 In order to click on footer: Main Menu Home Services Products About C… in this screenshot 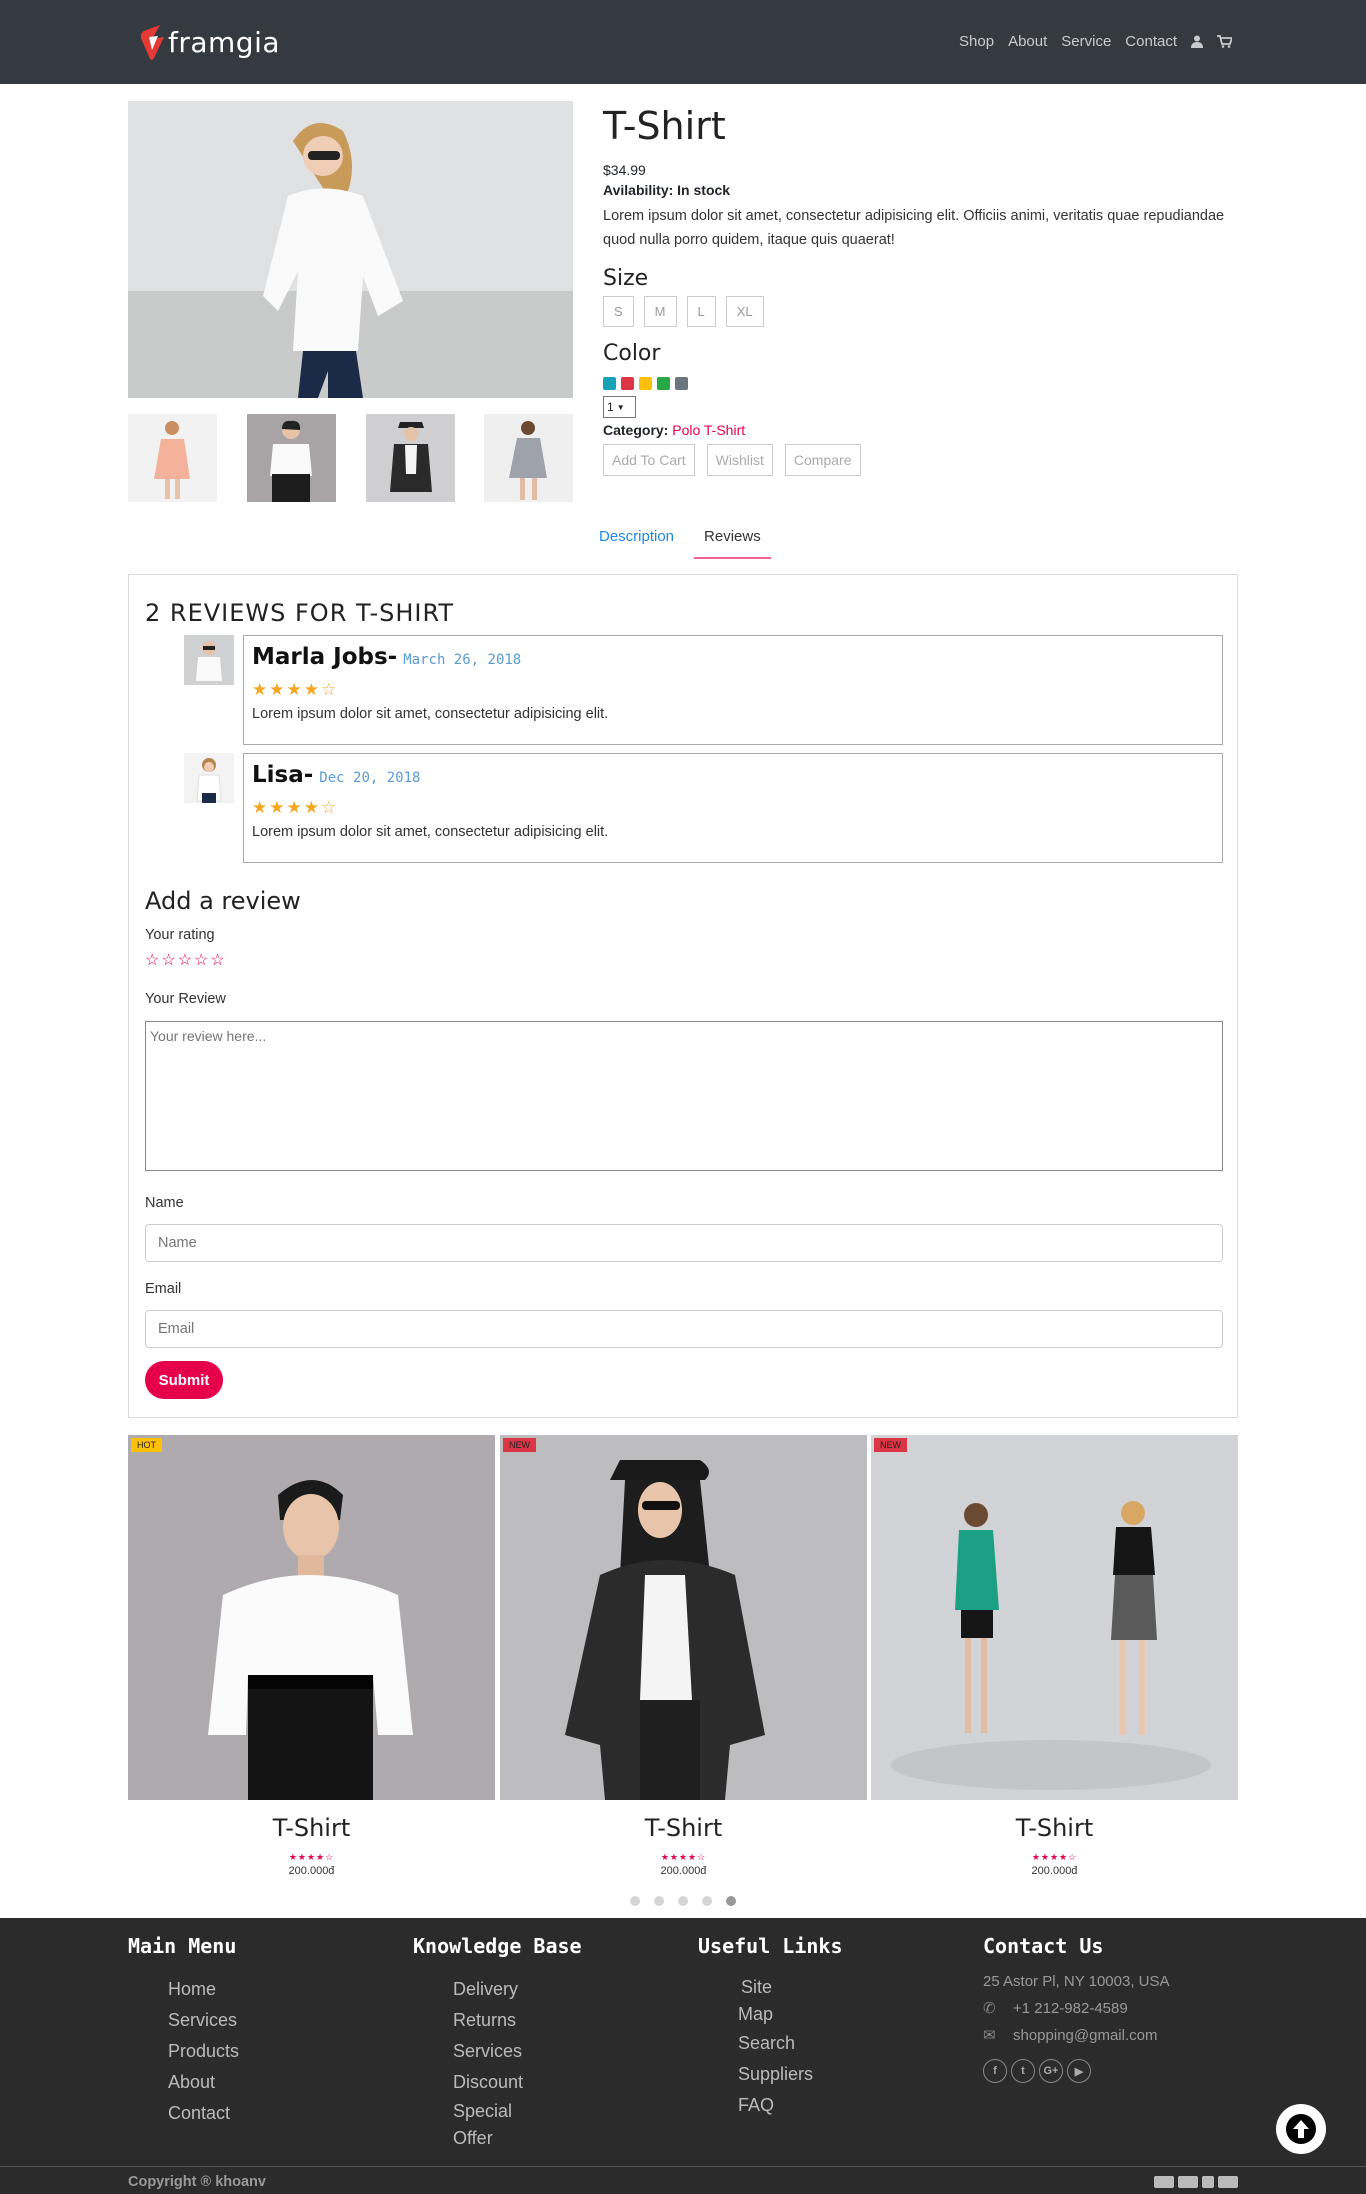, I will do `click(683, 2056)`.